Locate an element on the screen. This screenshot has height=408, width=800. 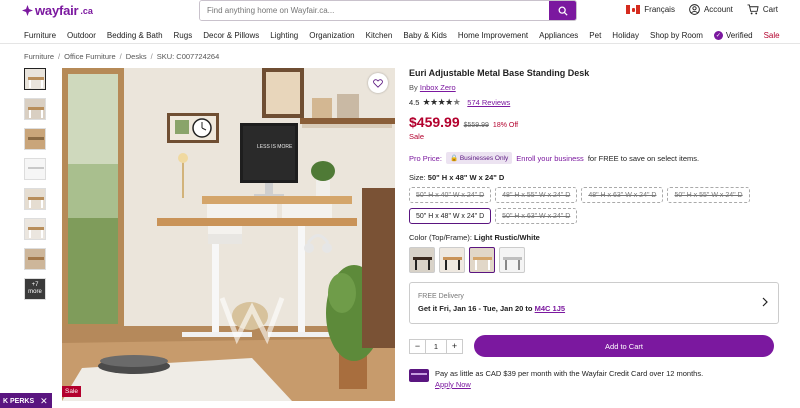
size-label: Size: is located at coordinates (417, 177).